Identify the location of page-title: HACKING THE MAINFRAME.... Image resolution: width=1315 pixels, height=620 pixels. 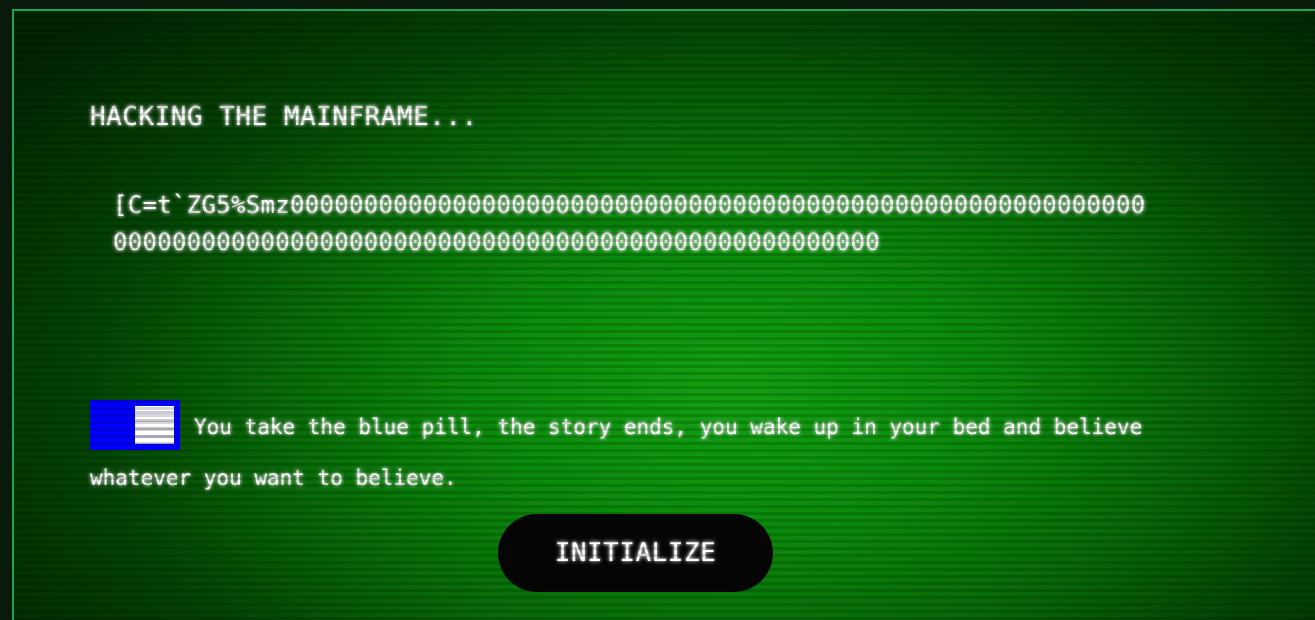
(284, 117).